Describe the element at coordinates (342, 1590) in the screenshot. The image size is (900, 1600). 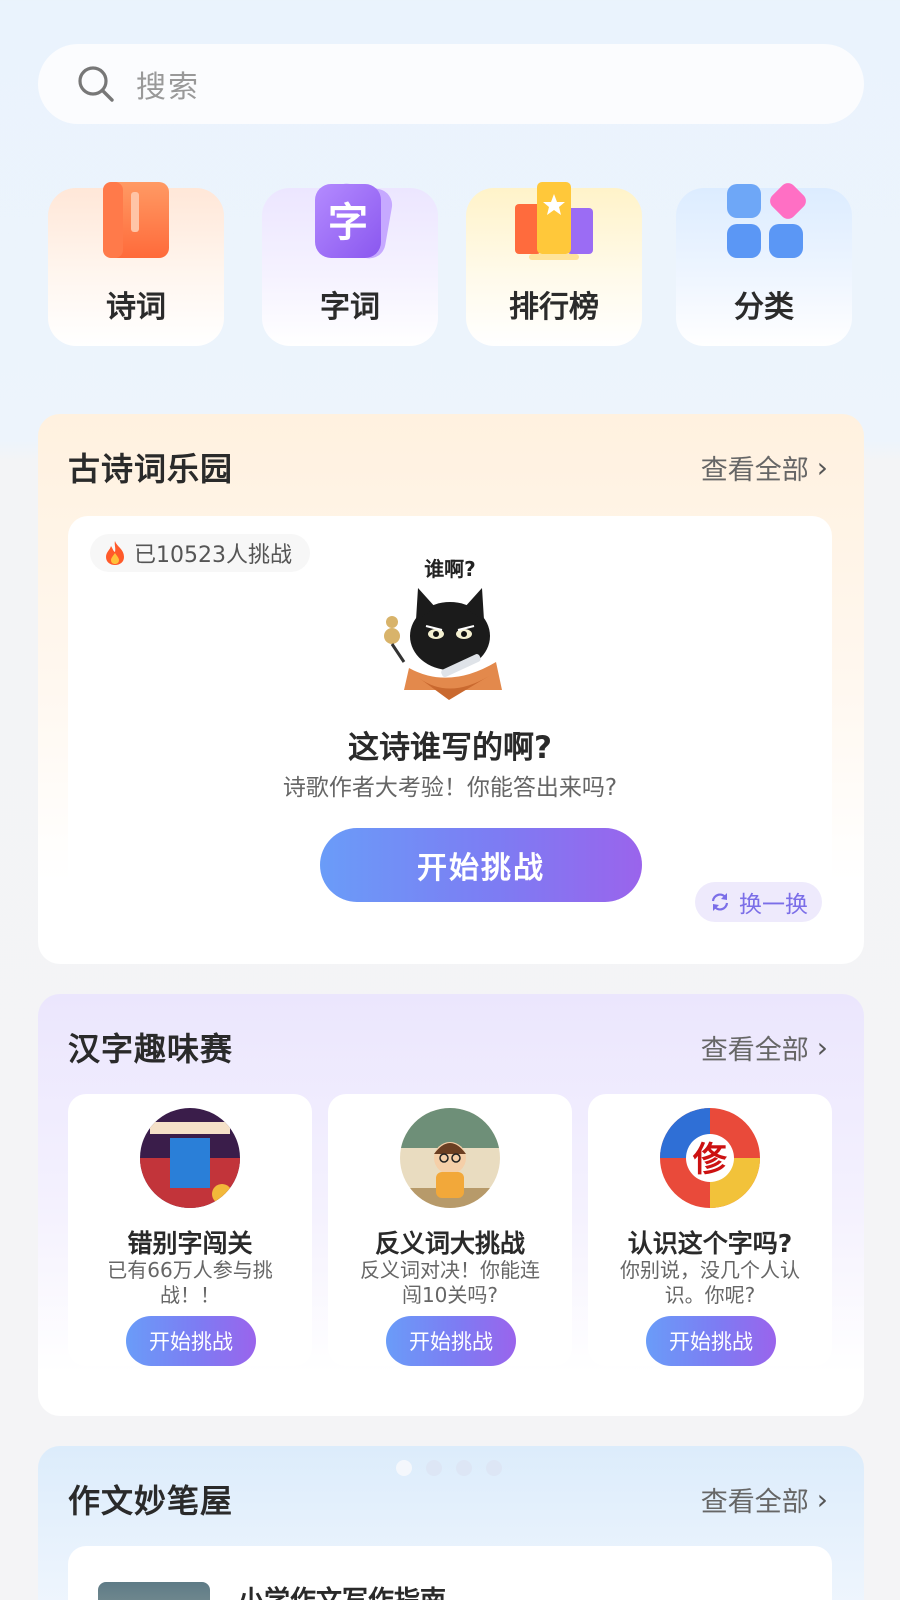
I see `essay-title: 小学作文写作指南` at that location.